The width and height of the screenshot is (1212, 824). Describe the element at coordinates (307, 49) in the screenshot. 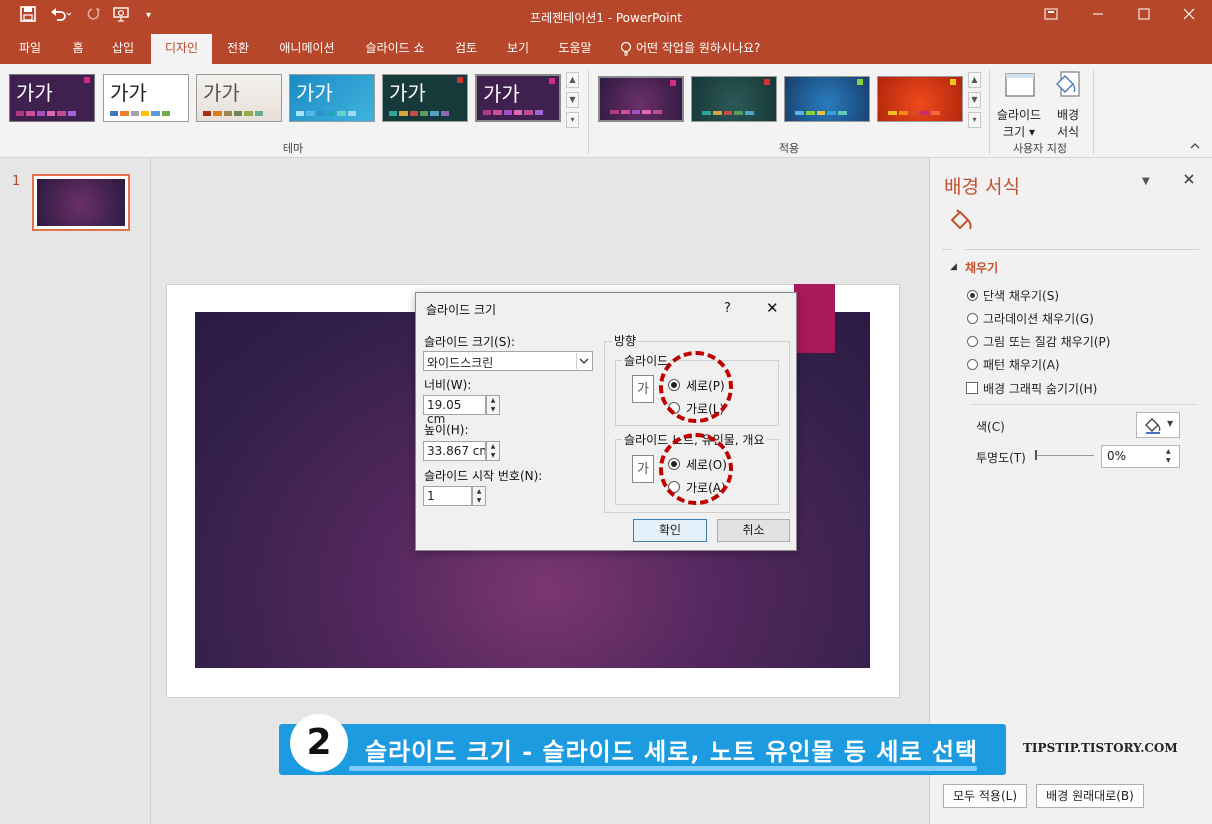

I see `tab-animations: 애니메이션` at that location.